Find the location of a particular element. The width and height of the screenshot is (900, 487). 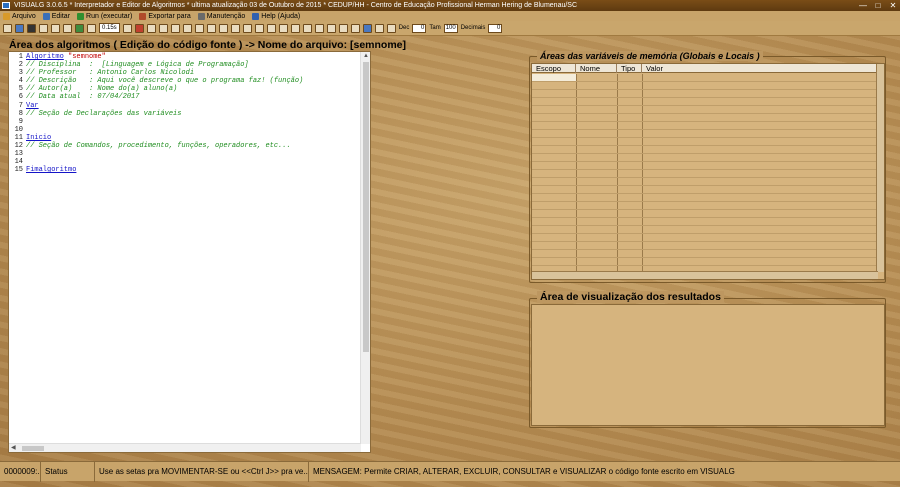

menu-item: Run (executar) is located at coordinates (105, 16).